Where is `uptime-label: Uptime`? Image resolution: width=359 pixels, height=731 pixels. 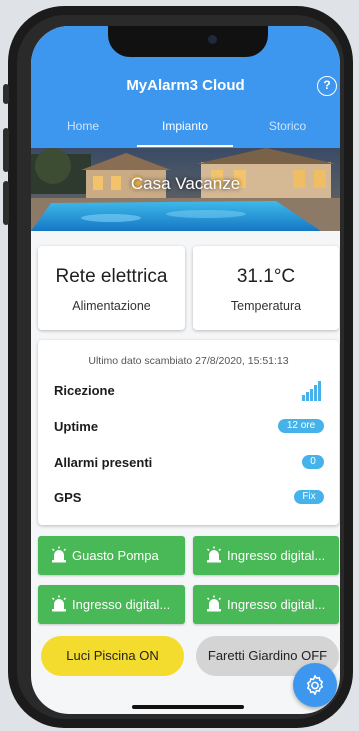 uptime-label: Uptime is located at coordinates (76, 426).